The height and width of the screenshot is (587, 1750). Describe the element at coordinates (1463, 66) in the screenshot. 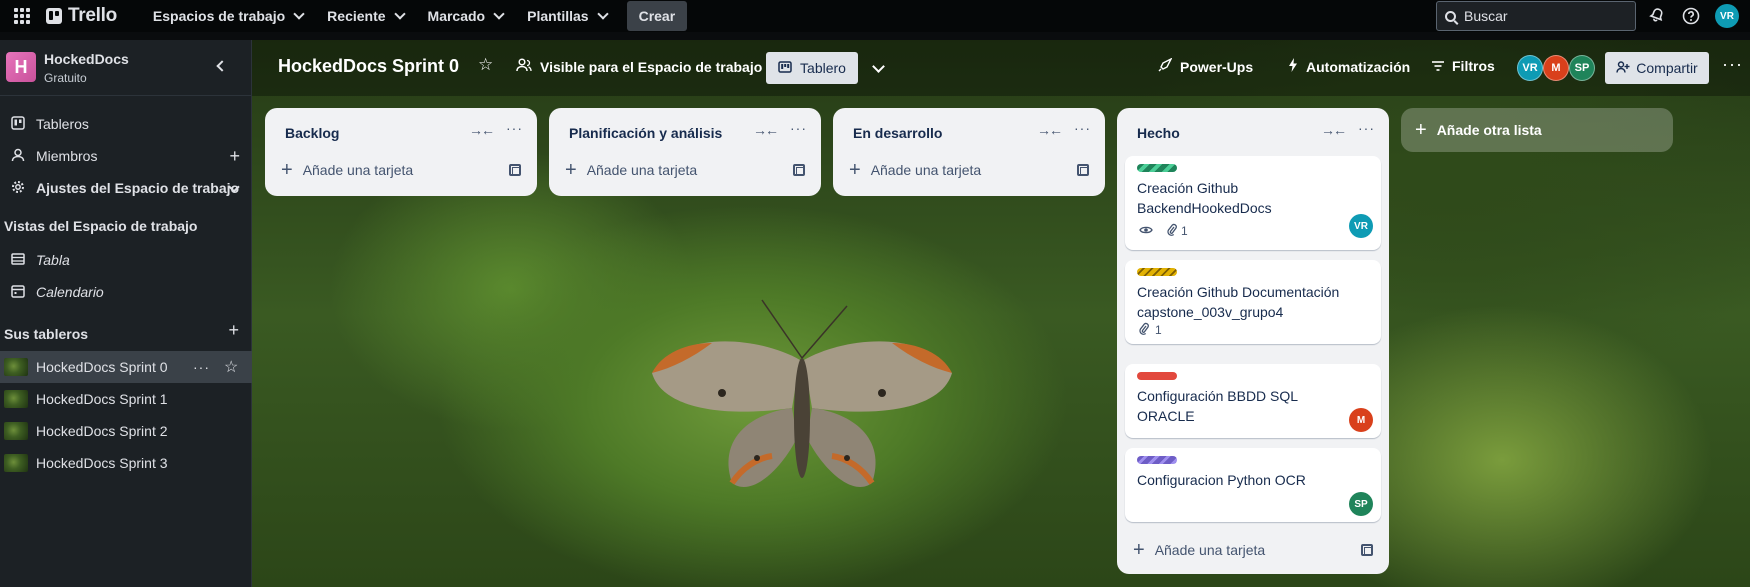

I see `filters-button: Filtros` at that location.